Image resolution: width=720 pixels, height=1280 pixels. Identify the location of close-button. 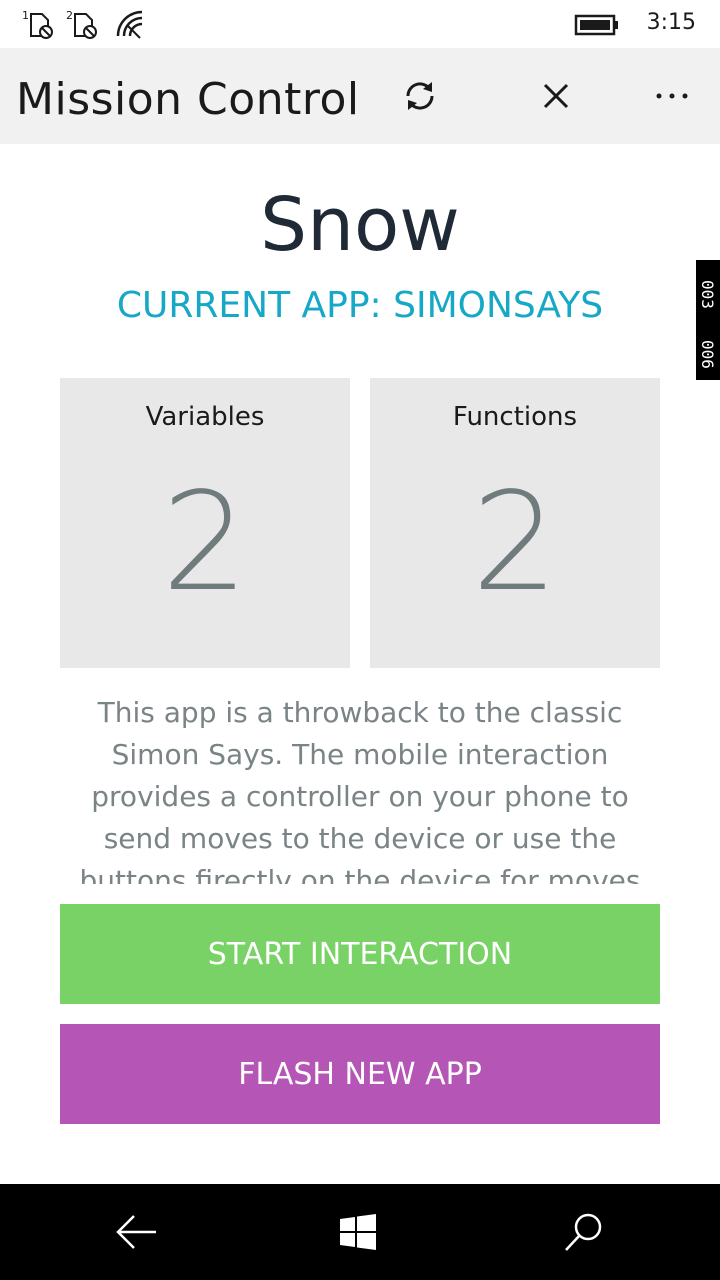
(556, 96).